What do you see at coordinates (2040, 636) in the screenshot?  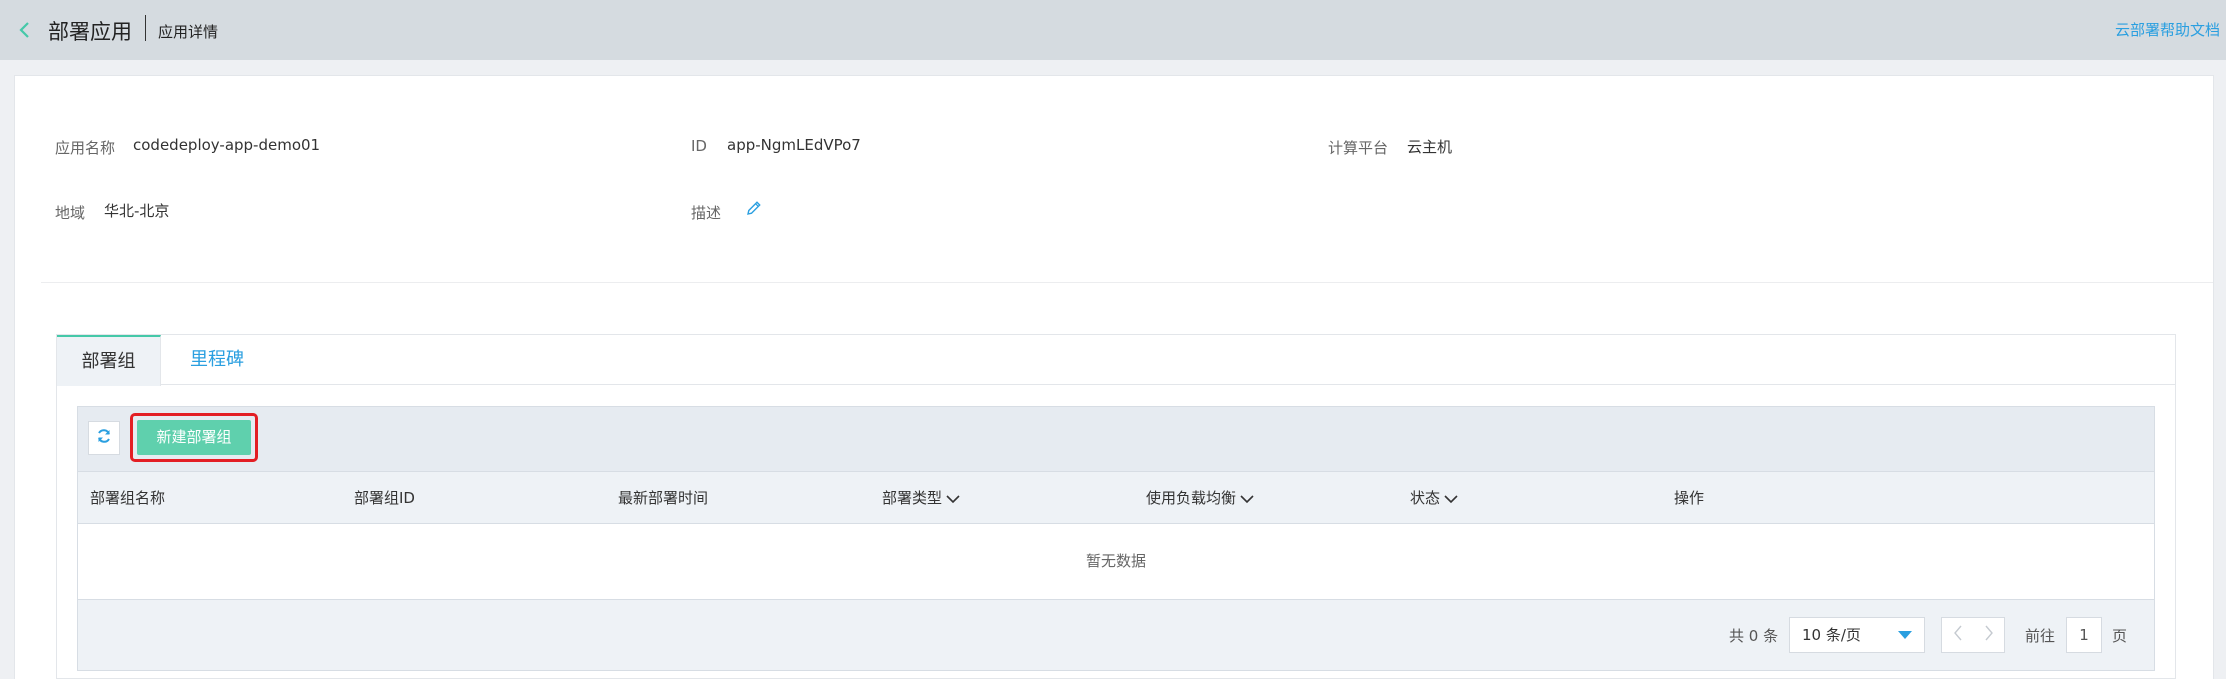 I see `goto-label: 前往` at bounding box center [2040, 636].